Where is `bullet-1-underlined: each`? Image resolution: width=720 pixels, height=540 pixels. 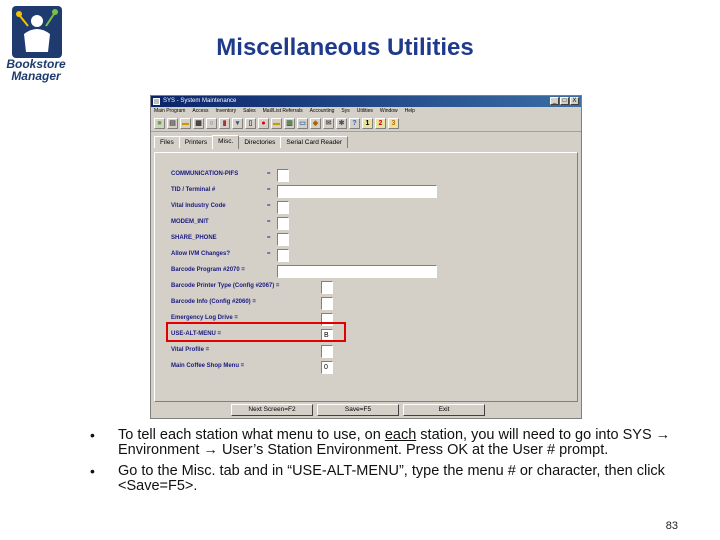
bullet-1-underlined: each is located at coordinates (400, 435).